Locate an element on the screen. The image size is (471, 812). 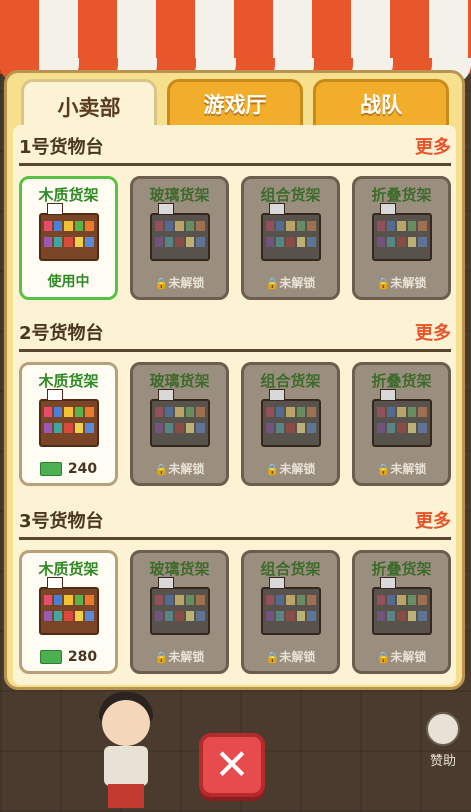
shelf-card: 木质货架 240 is located at coordinates (68, 424).